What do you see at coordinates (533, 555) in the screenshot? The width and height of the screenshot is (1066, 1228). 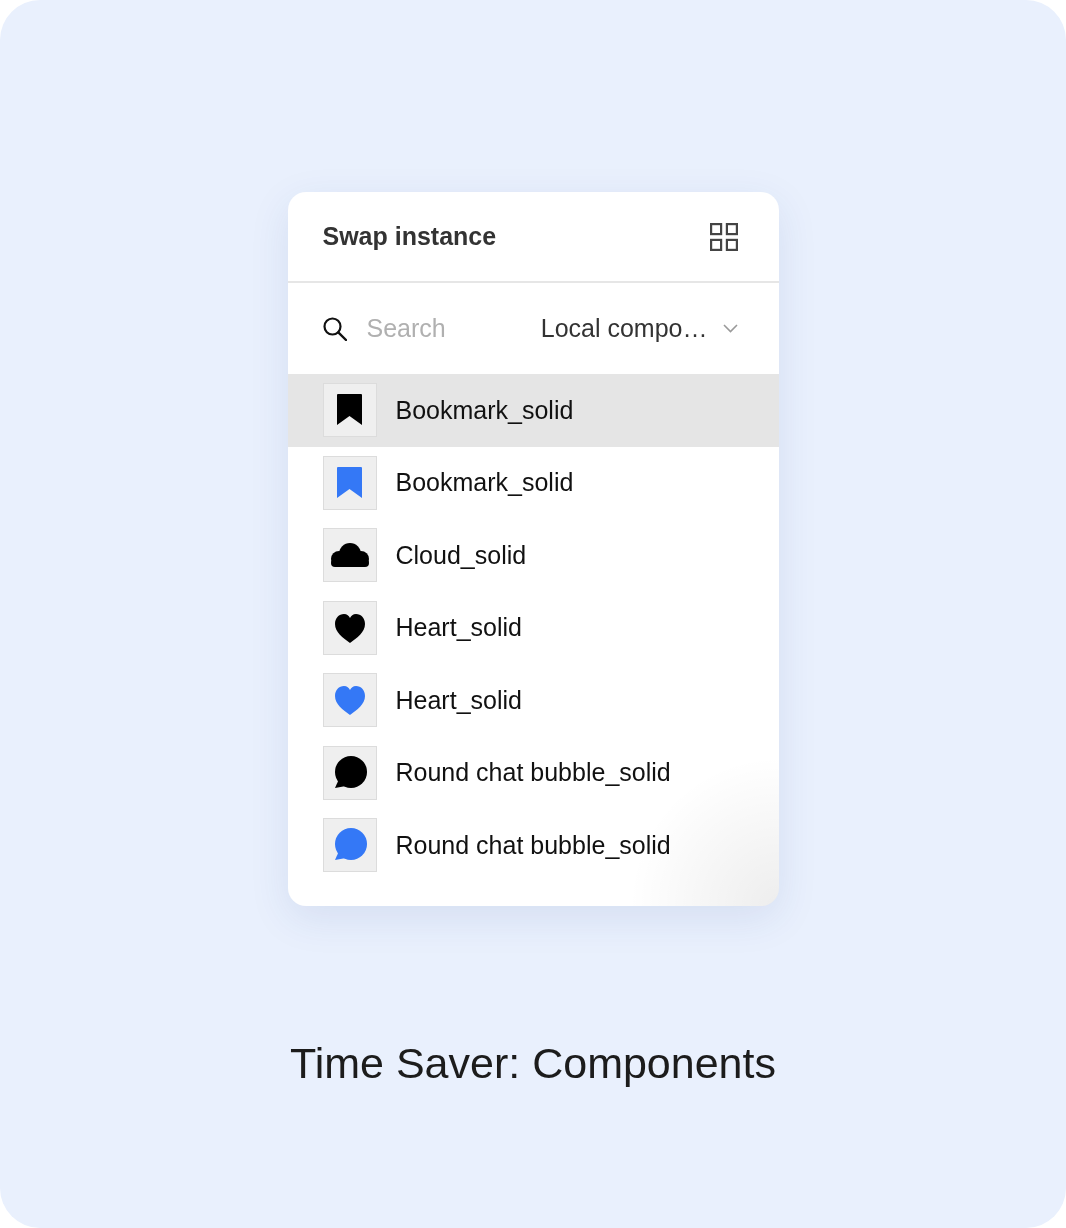 I see `component-list-item: Cloud_solid` at bounding box center [533, 555].